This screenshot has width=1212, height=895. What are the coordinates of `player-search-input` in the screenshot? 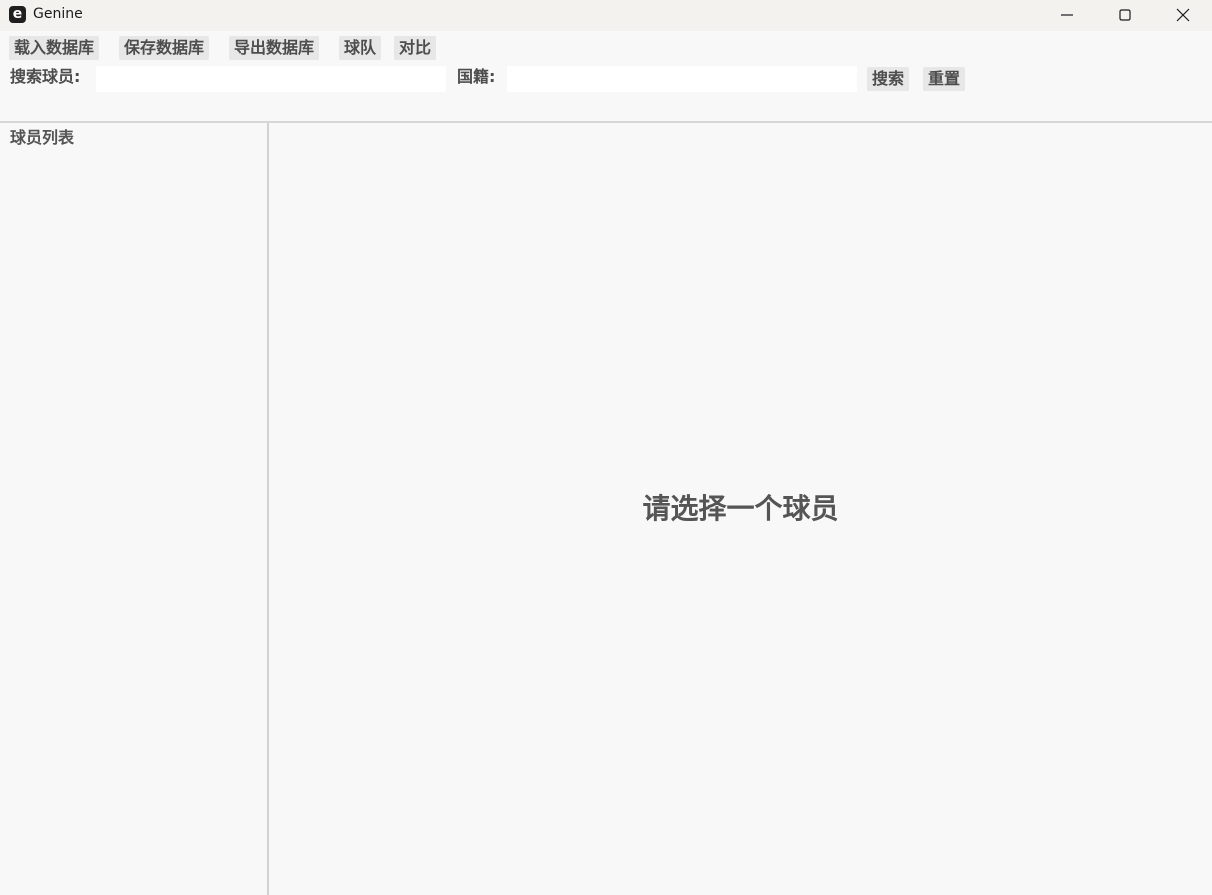 It's located at (271, 79).